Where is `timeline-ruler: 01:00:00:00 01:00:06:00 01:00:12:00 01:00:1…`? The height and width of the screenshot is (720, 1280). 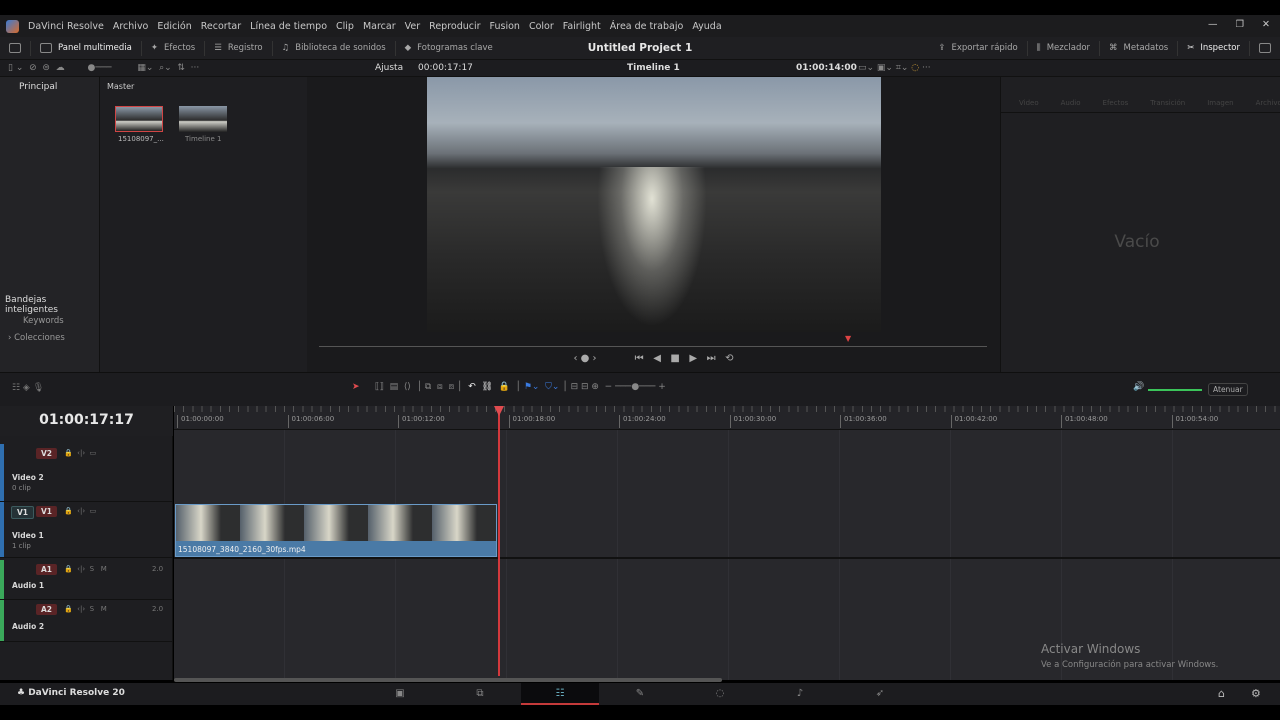 timeline-ruler: 01:00:00:00 01:00:06:00 01:00:12:00 01:00:1… is located at coordinates (727, 418).